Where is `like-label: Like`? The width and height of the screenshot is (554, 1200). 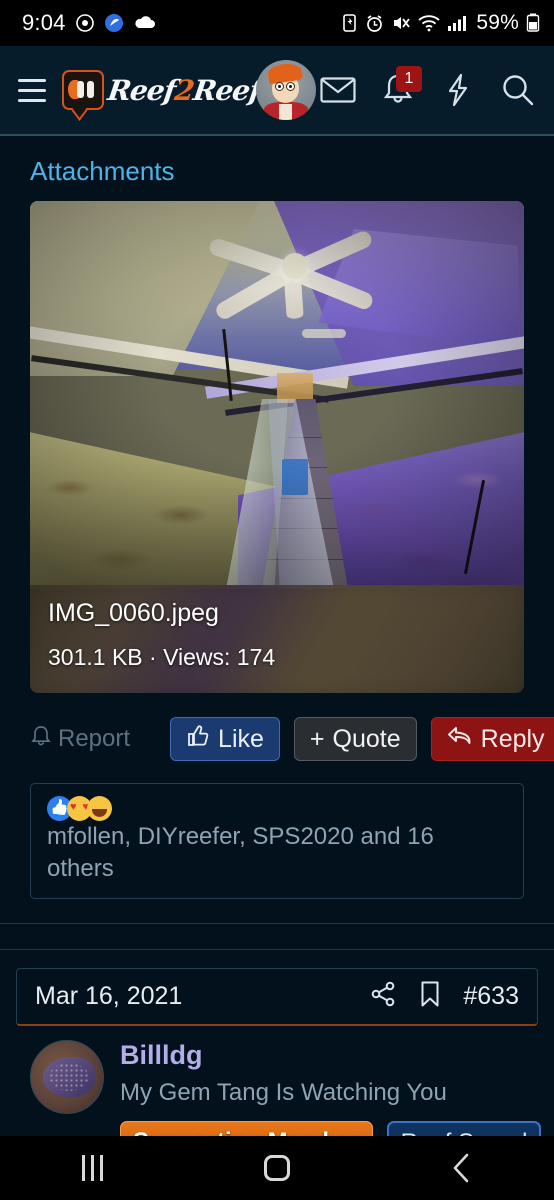 like-label: Like is located at coordinates (241, 738).